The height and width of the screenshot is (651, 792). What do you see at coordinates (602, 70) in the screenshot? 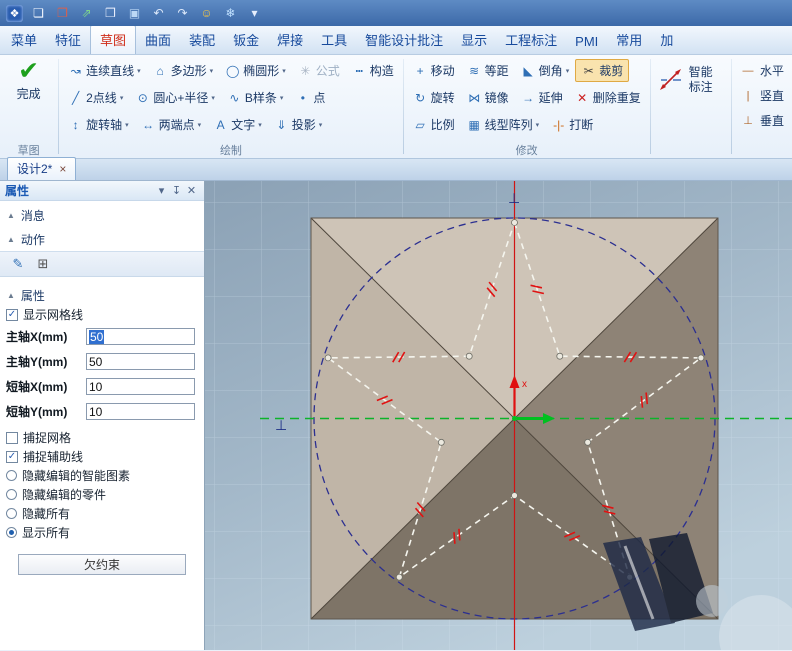
I see `modify-trim-button: ✂ 裁剪` at bounding box center [602, 70].